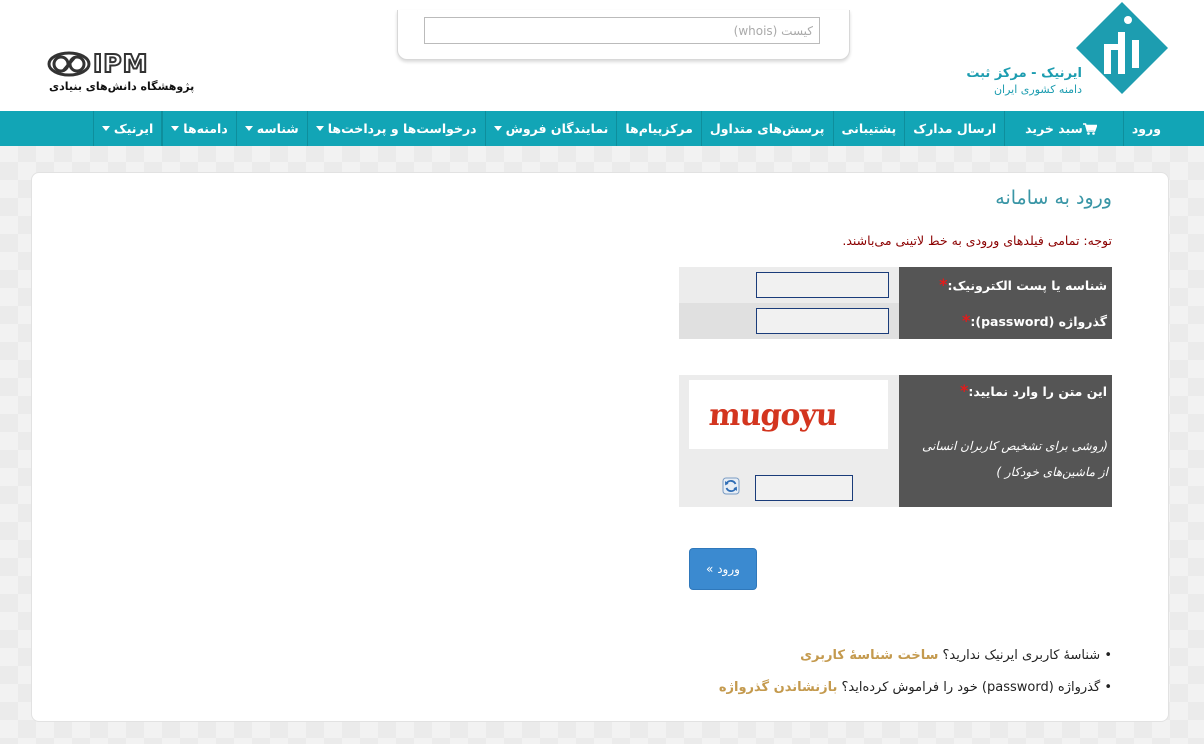  What do you see at coordinates (133, 128) in the screenshot?
I see `nav-item-label: ایرنیک` at bounding box center [133, 128].